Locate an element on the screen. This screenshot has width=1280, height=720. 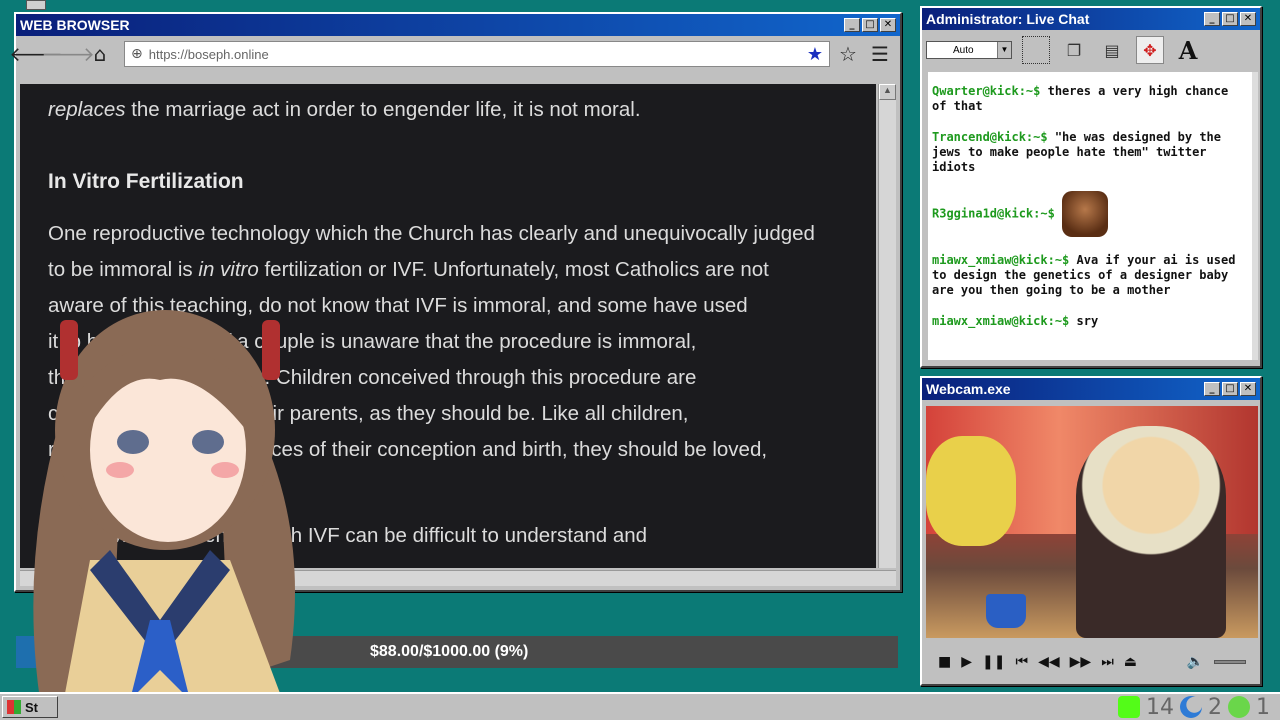
chat-username: R3ggina1d@kick:~$ is located at coordinates (993, 213).